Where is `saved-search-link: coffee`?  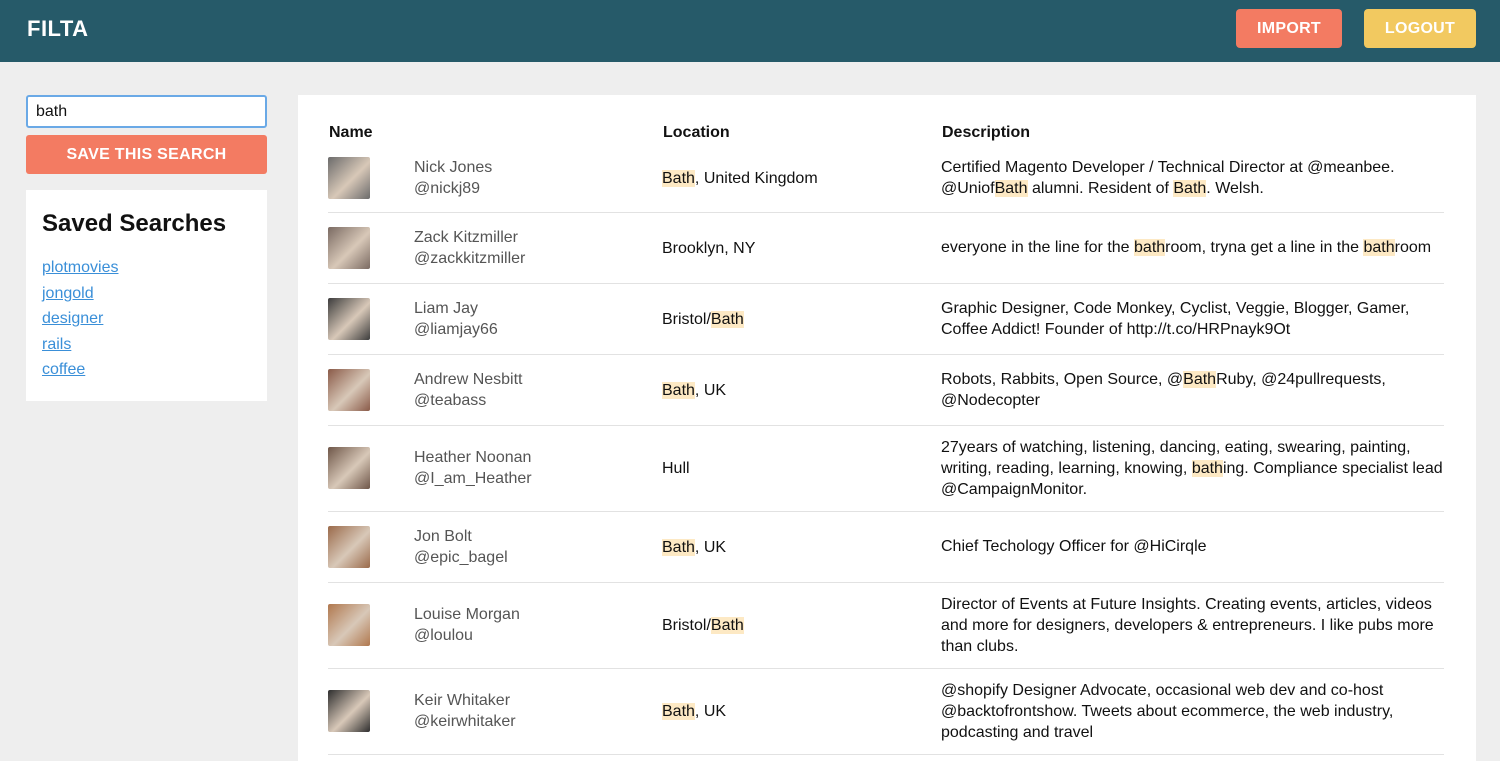 saved-search-link: coffee is located at coordinates (146, 370).